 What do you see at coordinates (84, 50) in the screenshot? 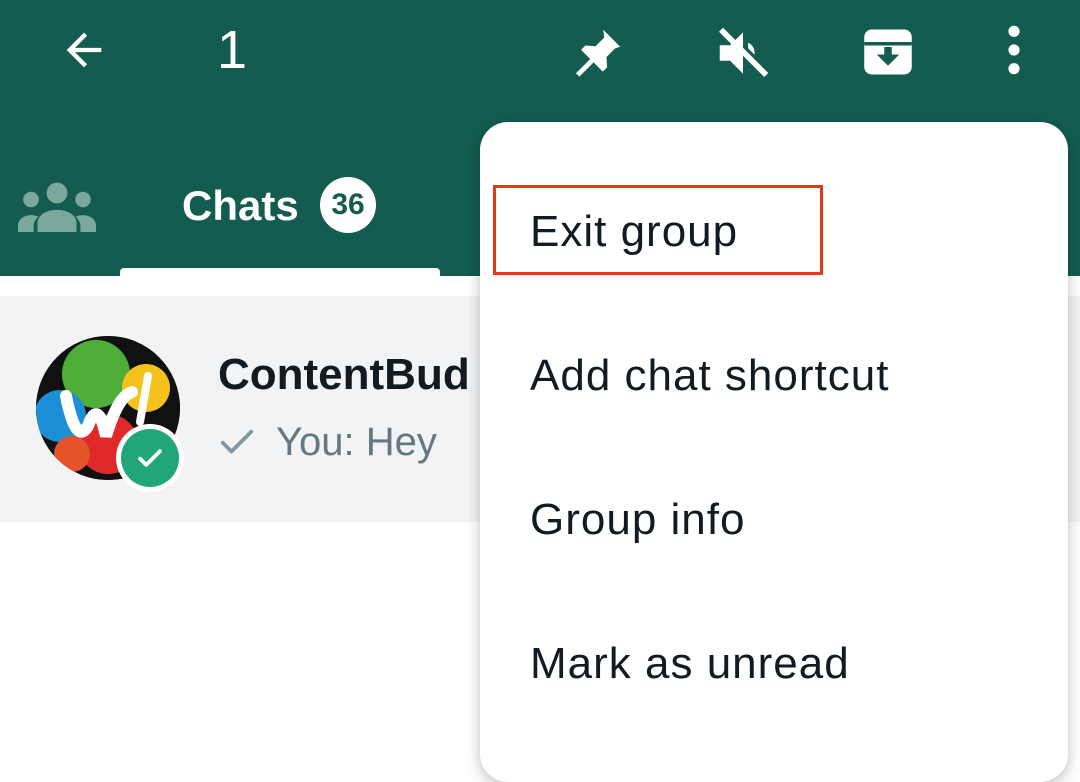
I see `back-arrow-icon` at bounding box center [84, 50].